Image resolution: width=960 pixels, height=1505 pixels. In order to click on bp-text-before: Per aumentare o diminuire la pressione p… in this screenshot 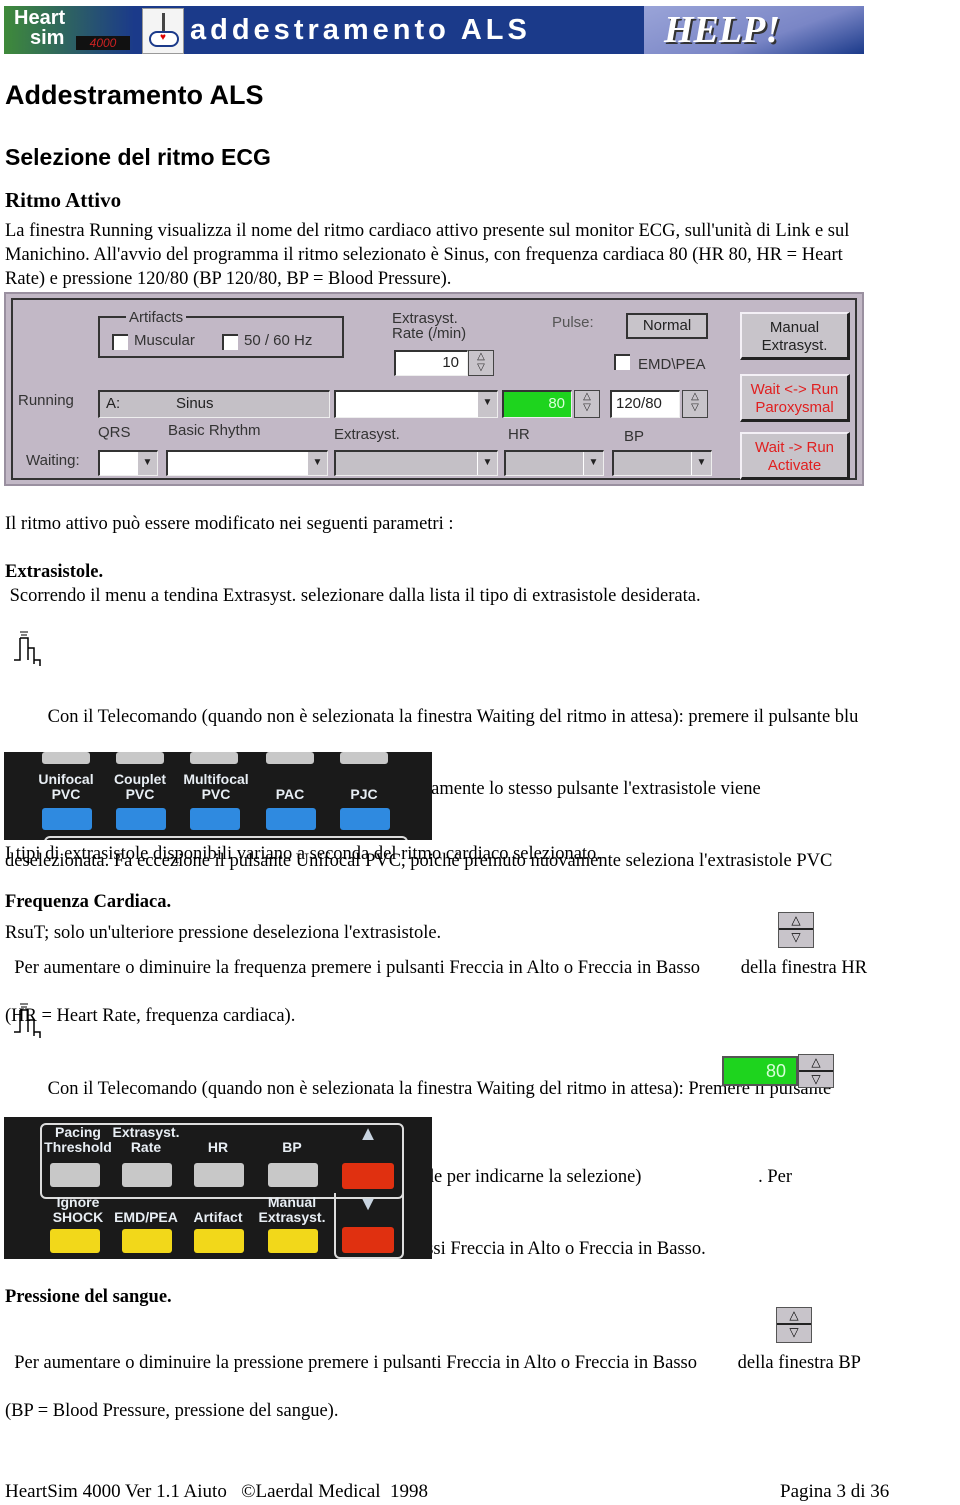, I will do `click(358, 1363)`.